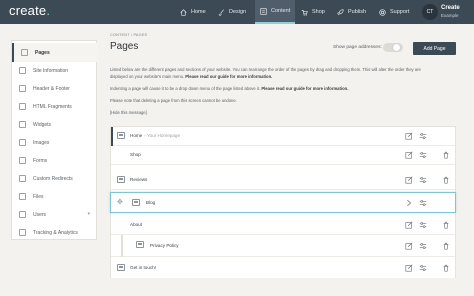  What do you see at coordinates (400, 12) in the screenshot?
I see `nav-support-label: Support` at bounding box center [400, 12].